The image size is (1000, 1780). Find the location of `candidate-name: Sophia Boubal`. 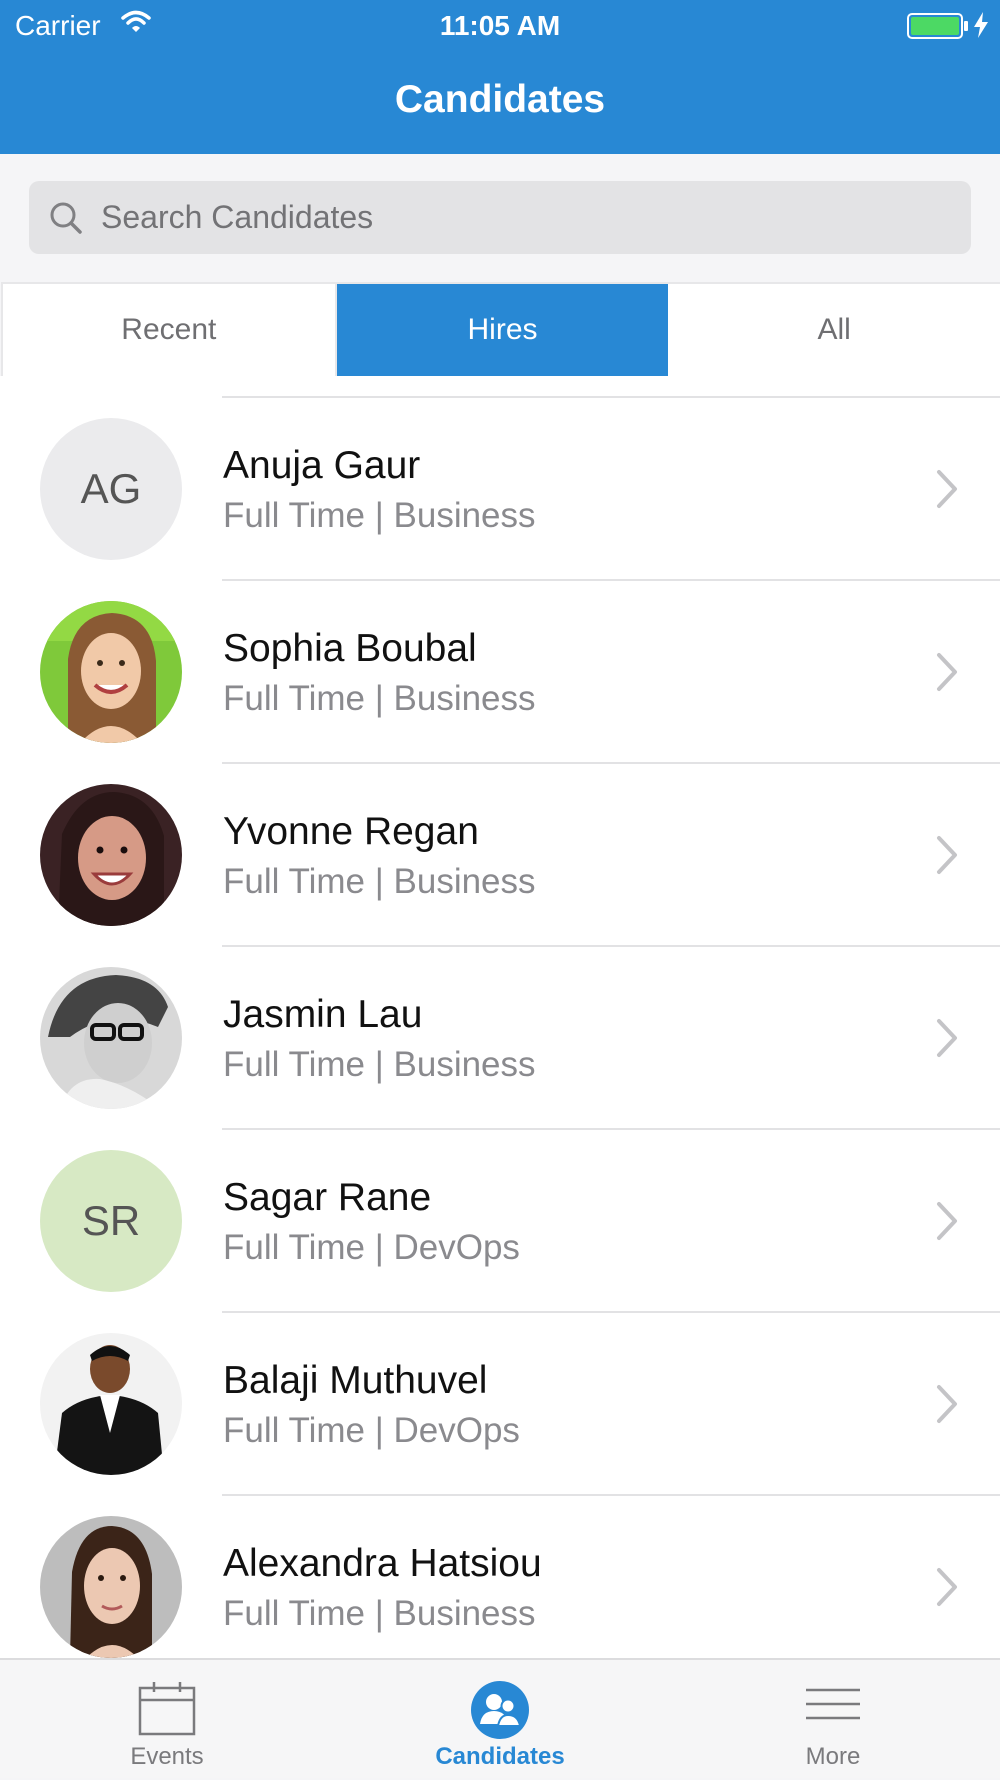

candidate-name: Sophia Boubal is located at coordinates (350, 648).